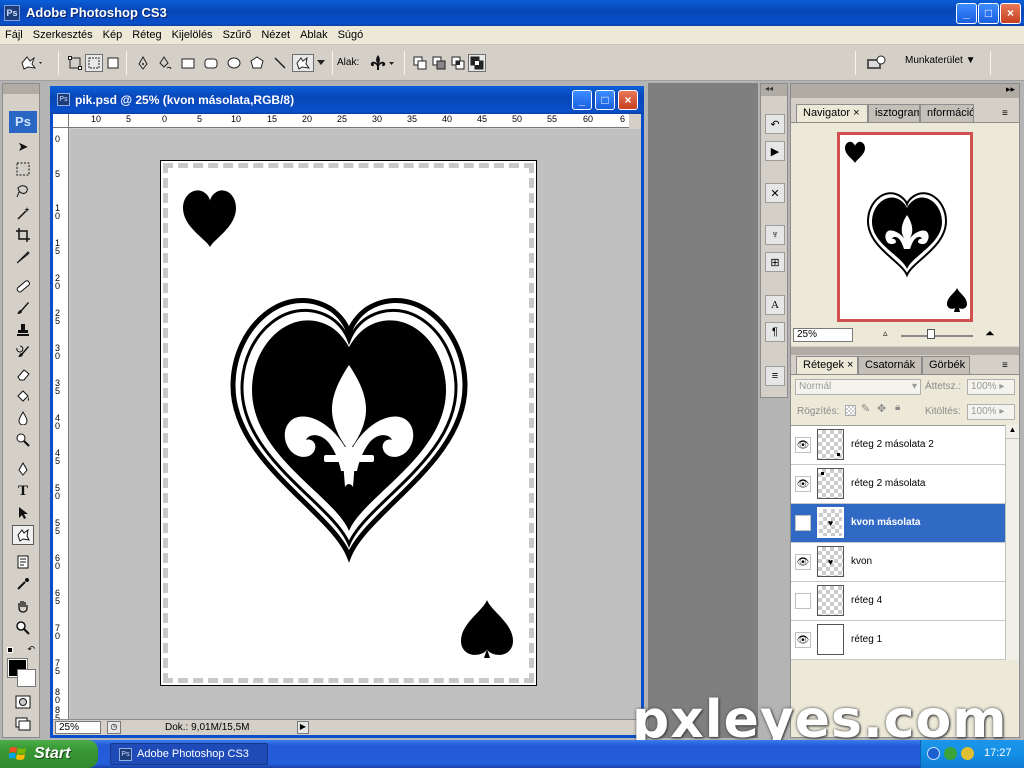 This screenshot has width=1024, height=768. I want to click on tool-preset-picker, so click(32, 63).